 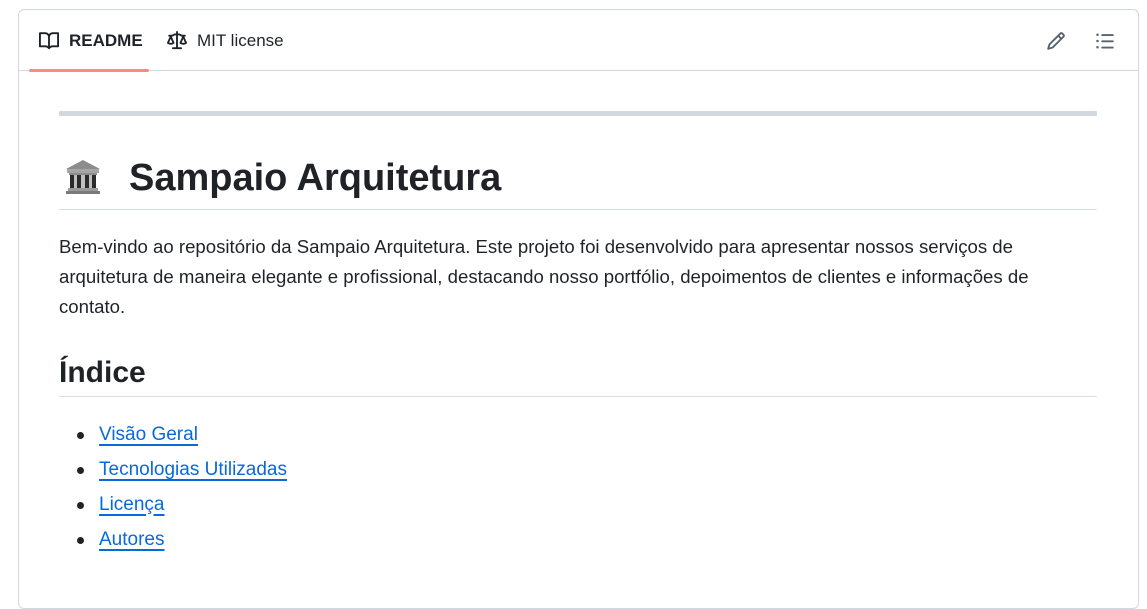 What do you see at coordinates (148, 435) in the screenshot?
I see `index-link-visao-geral: Visão Geral` at bounding box center [148, 435].